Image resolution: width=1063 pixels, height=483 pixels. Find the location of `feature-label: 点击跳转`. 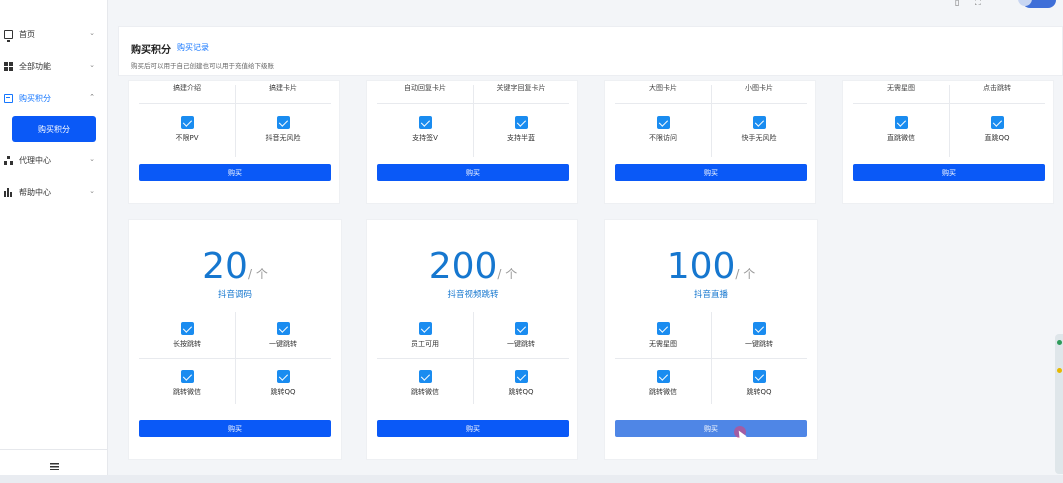

feature-label: 点击跳转 is located at coordinates (997, 88).